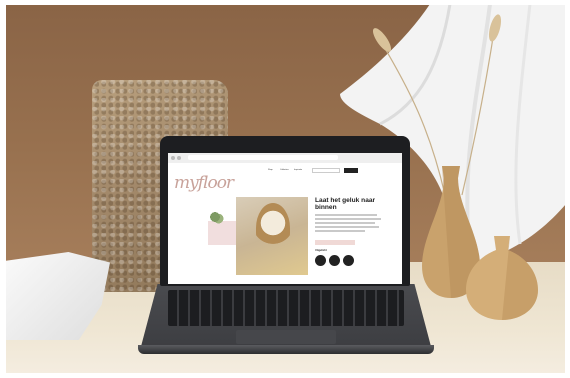 The width and height of the screenshot is (570, 378). What do you see at coordinates (286, 308) in the screenshot?
I see `laptop-keyboard` at bounding box center [286, 308].